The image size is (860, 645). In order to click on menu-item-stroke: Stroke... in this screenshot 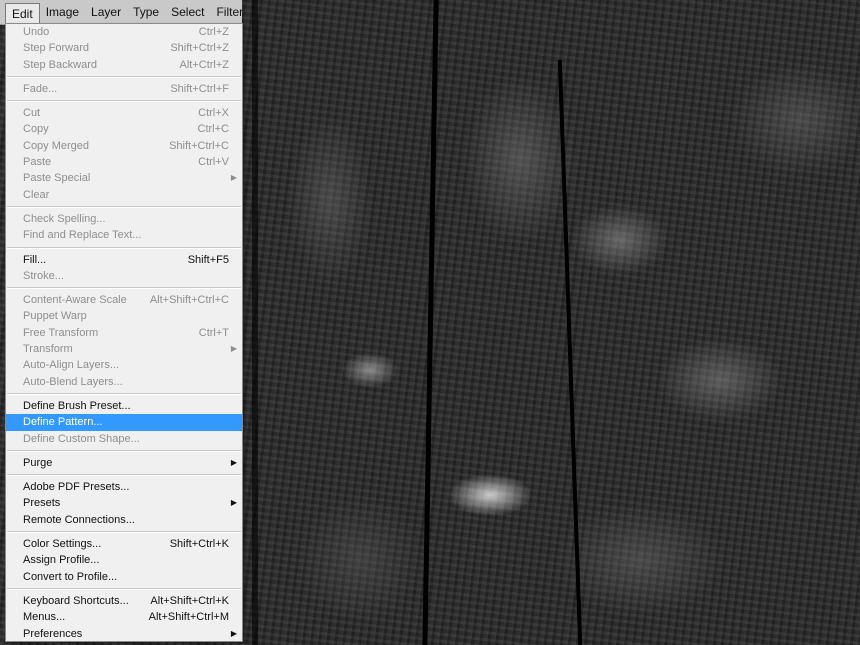, I will do `click(124, 276)`.